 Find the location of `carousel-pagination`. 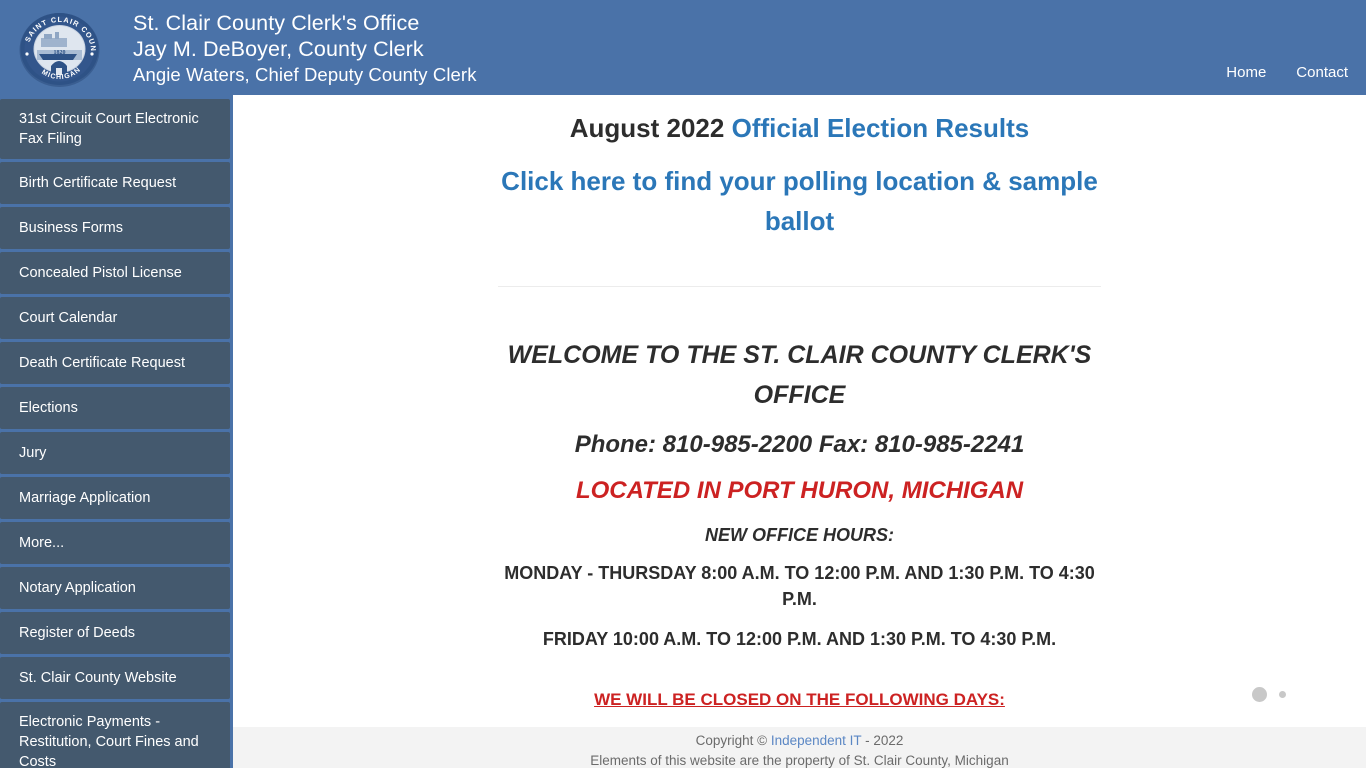

carousel-pagination is located at coordinates (1269, 694).